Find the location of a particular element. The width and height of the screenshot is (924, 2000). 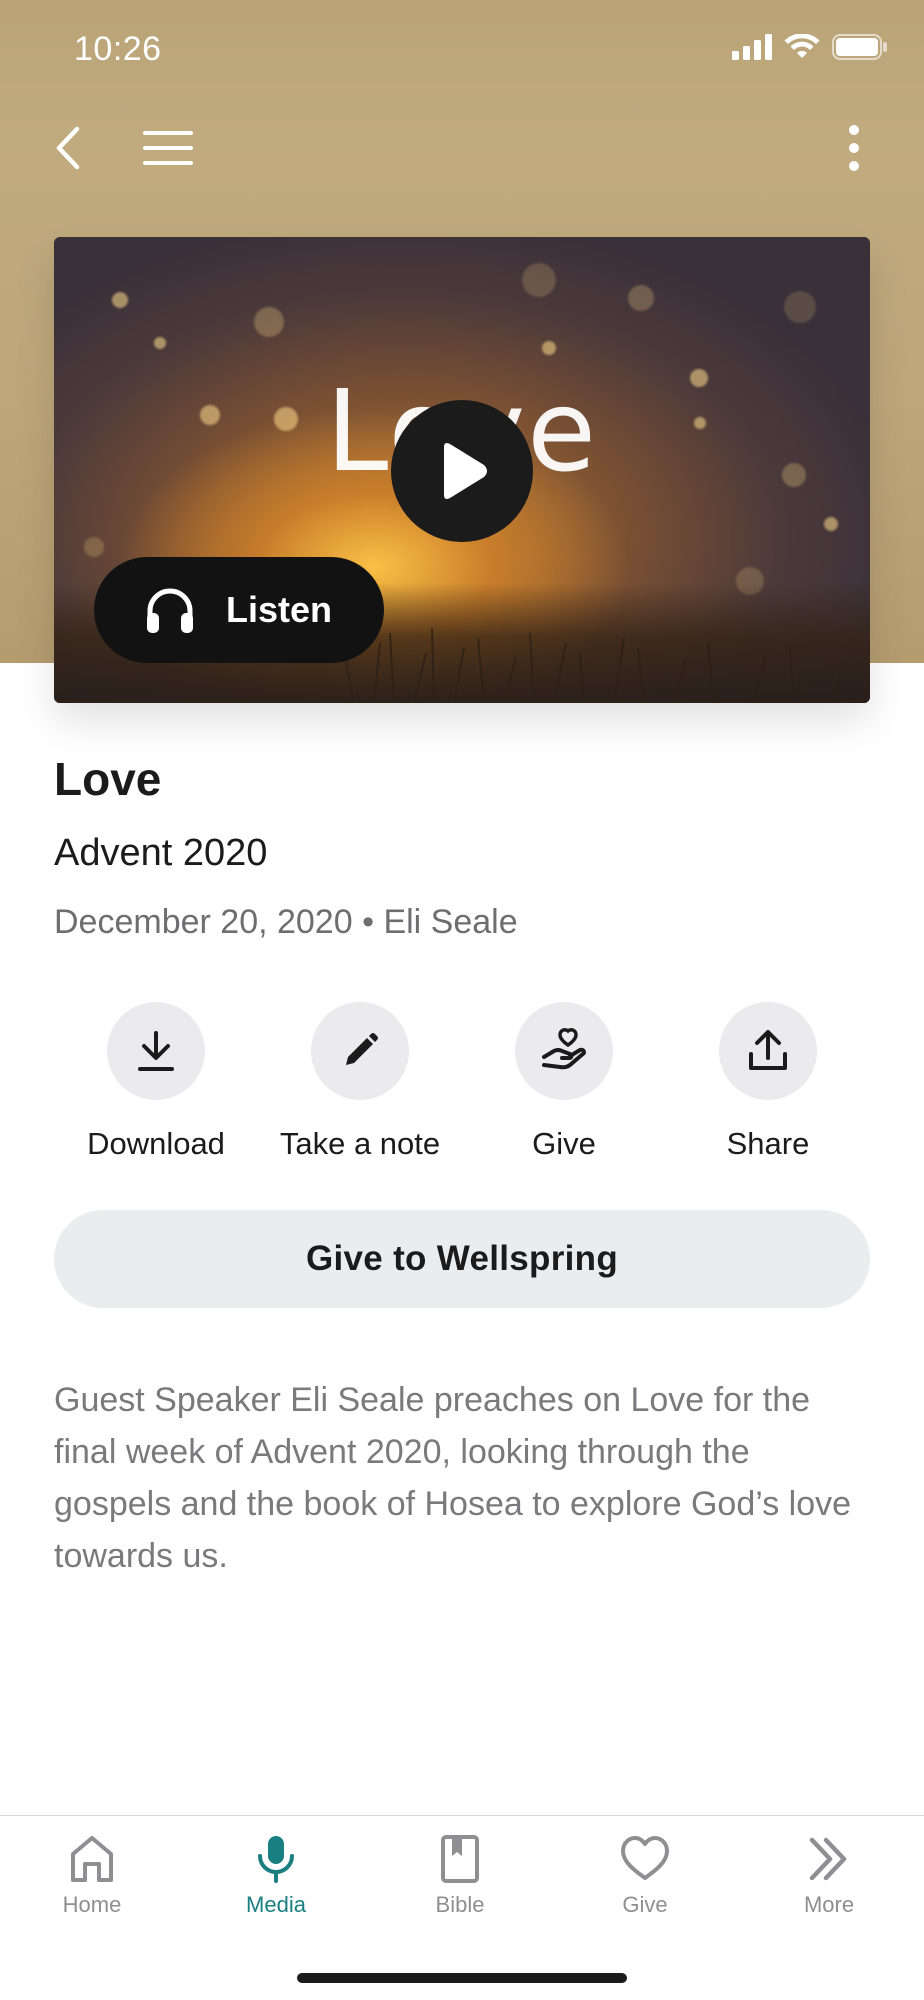

give-label: Give is located at coordinates (564, 1143).